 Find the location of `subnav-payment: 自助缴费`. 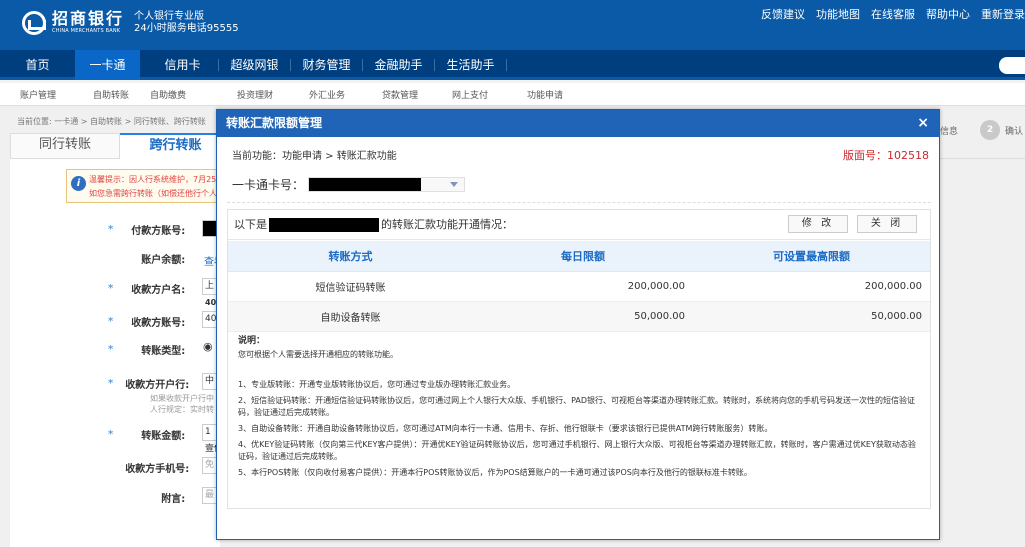

subnav-payment: 自助缴费 is located at coordinates (168, 94).